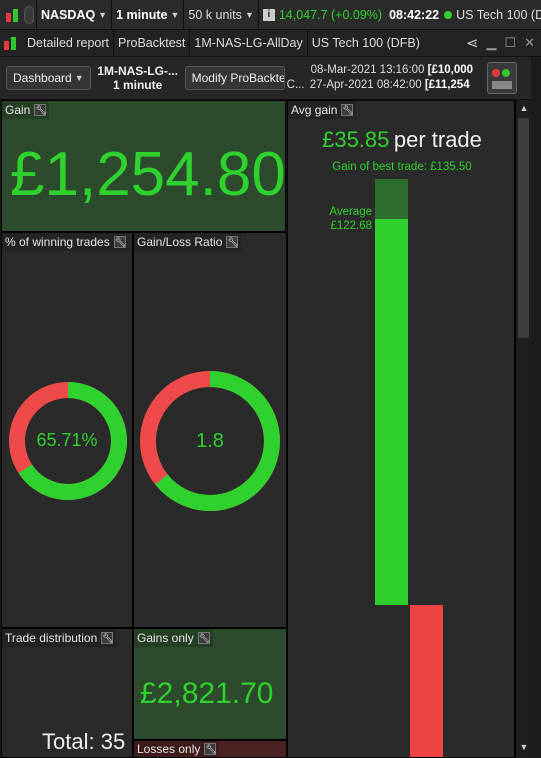 This screenshot has height=758, width=541. What do you see at coordinates (67, 693) in the screenshot?
I see `trade-distribution-panel: Trade distribution 🔧︎ Total: 35` at bounding box center [67, 693].